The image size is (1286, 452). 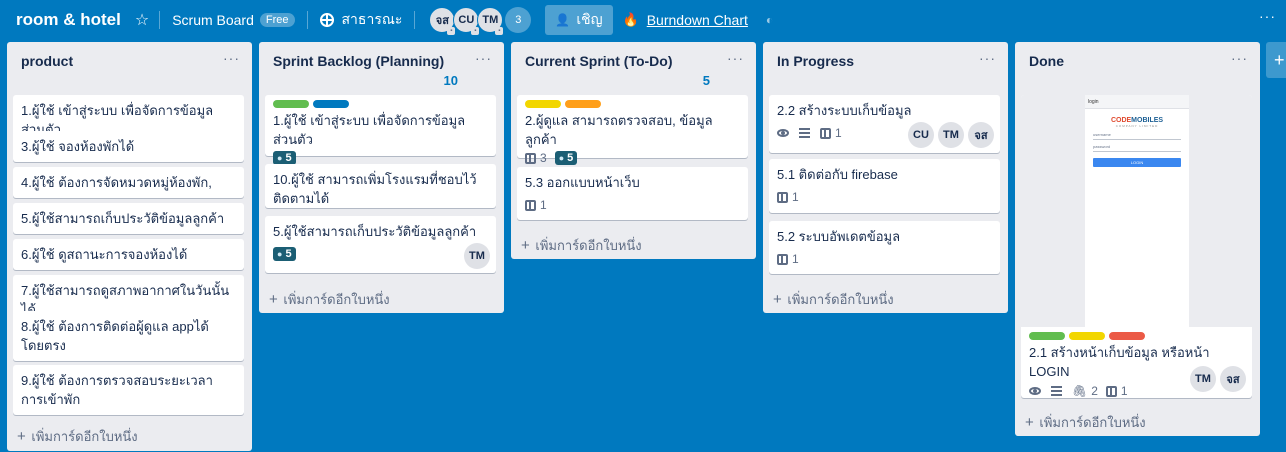 I want to click on card: 5.1 ติดต่อกับ firebase 1, so click(x=884, y=186).